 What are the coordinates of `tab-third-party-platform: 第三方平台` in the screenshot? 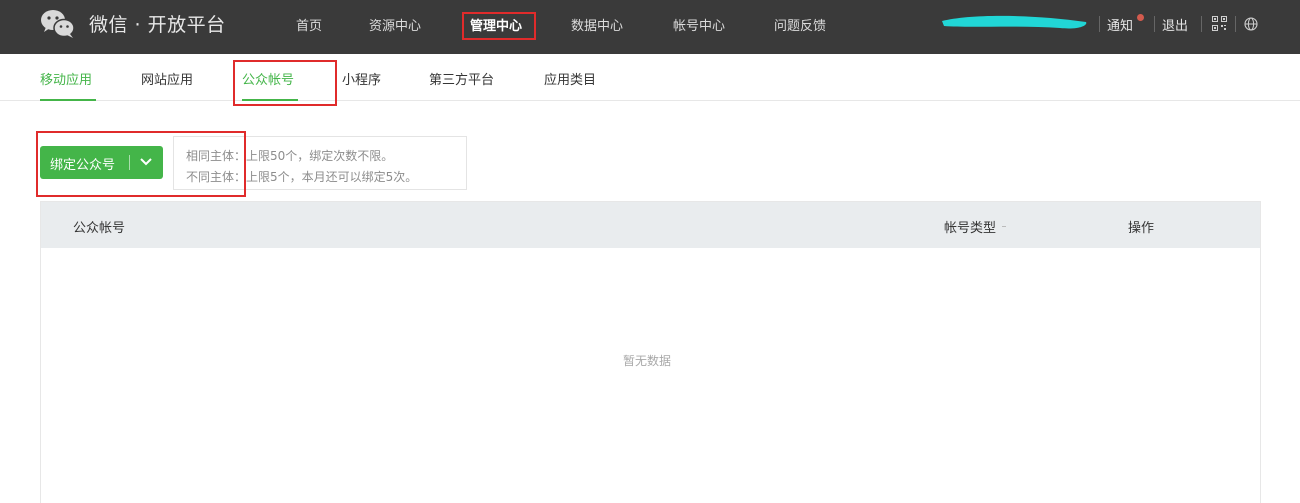 It's located at (461, 78).